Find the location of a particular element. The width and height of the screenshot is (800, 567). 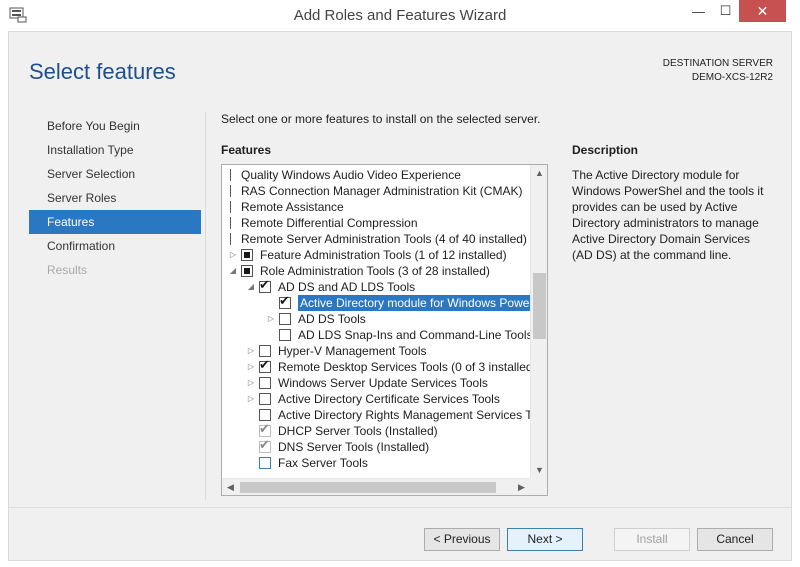

feature-label: AD LDS Snap-Ins and Command-Line Tools is located at coordinates (415, 335).